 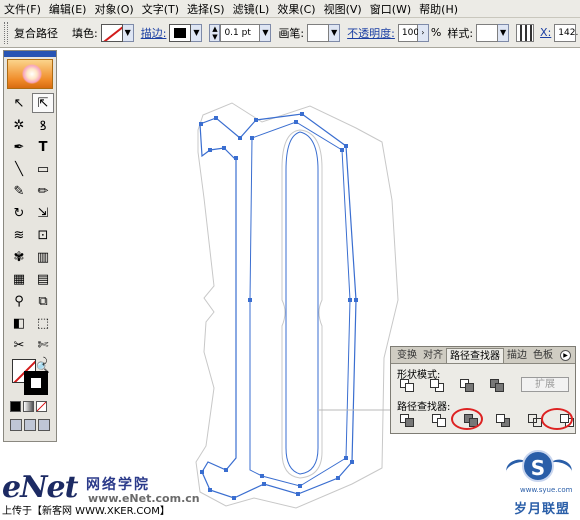 I want to click on menu-filter: 滤镜(L), so click(x=251, y=9).